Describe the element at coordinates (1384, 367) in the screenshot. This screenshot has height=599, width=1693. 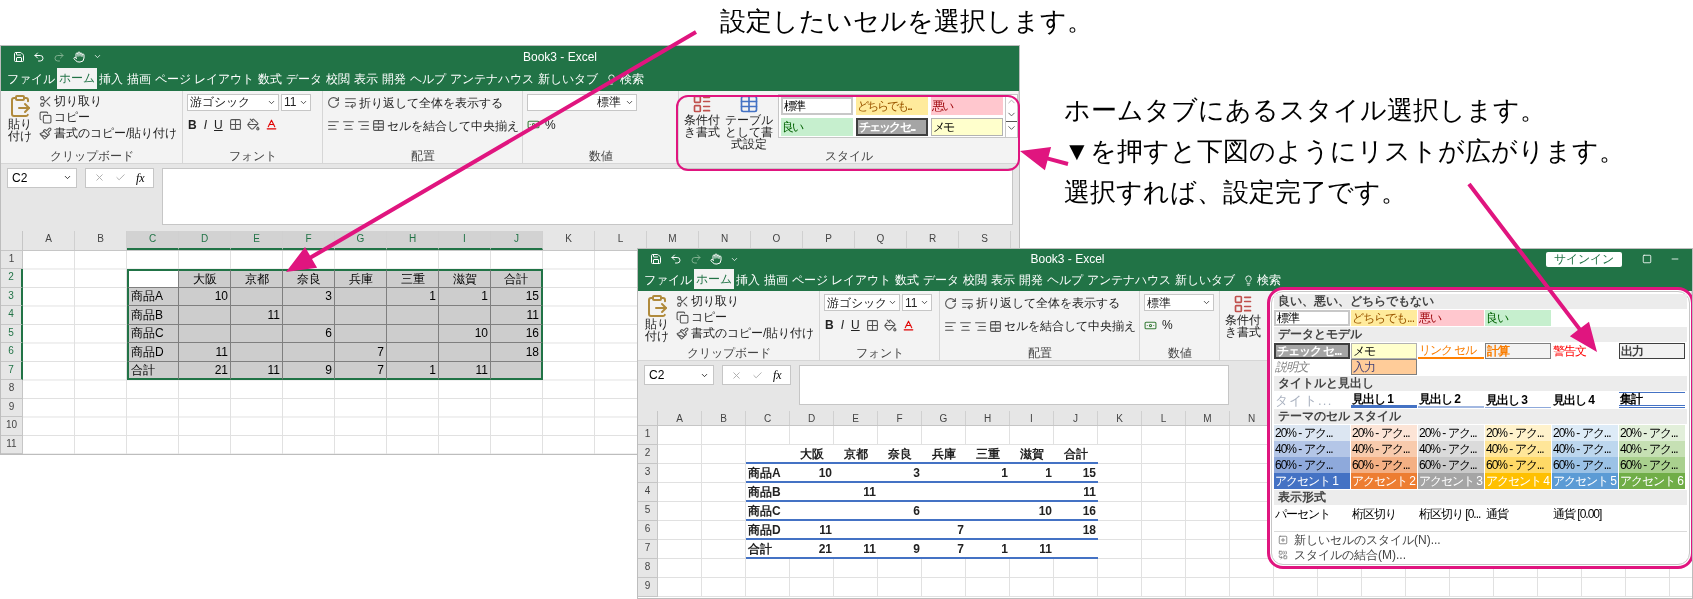
I see `cell-style-item: 入力` at that location.